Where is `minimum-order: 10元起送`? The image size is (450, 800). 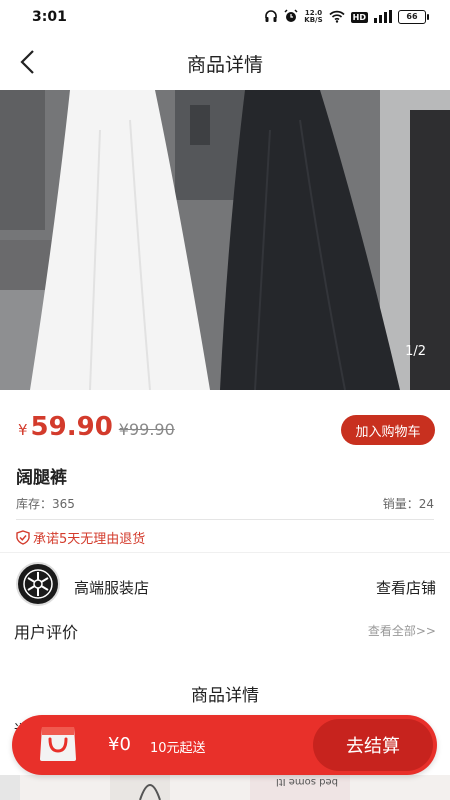 minimum-order: 10元起送 is located at coordinates (178, 748).